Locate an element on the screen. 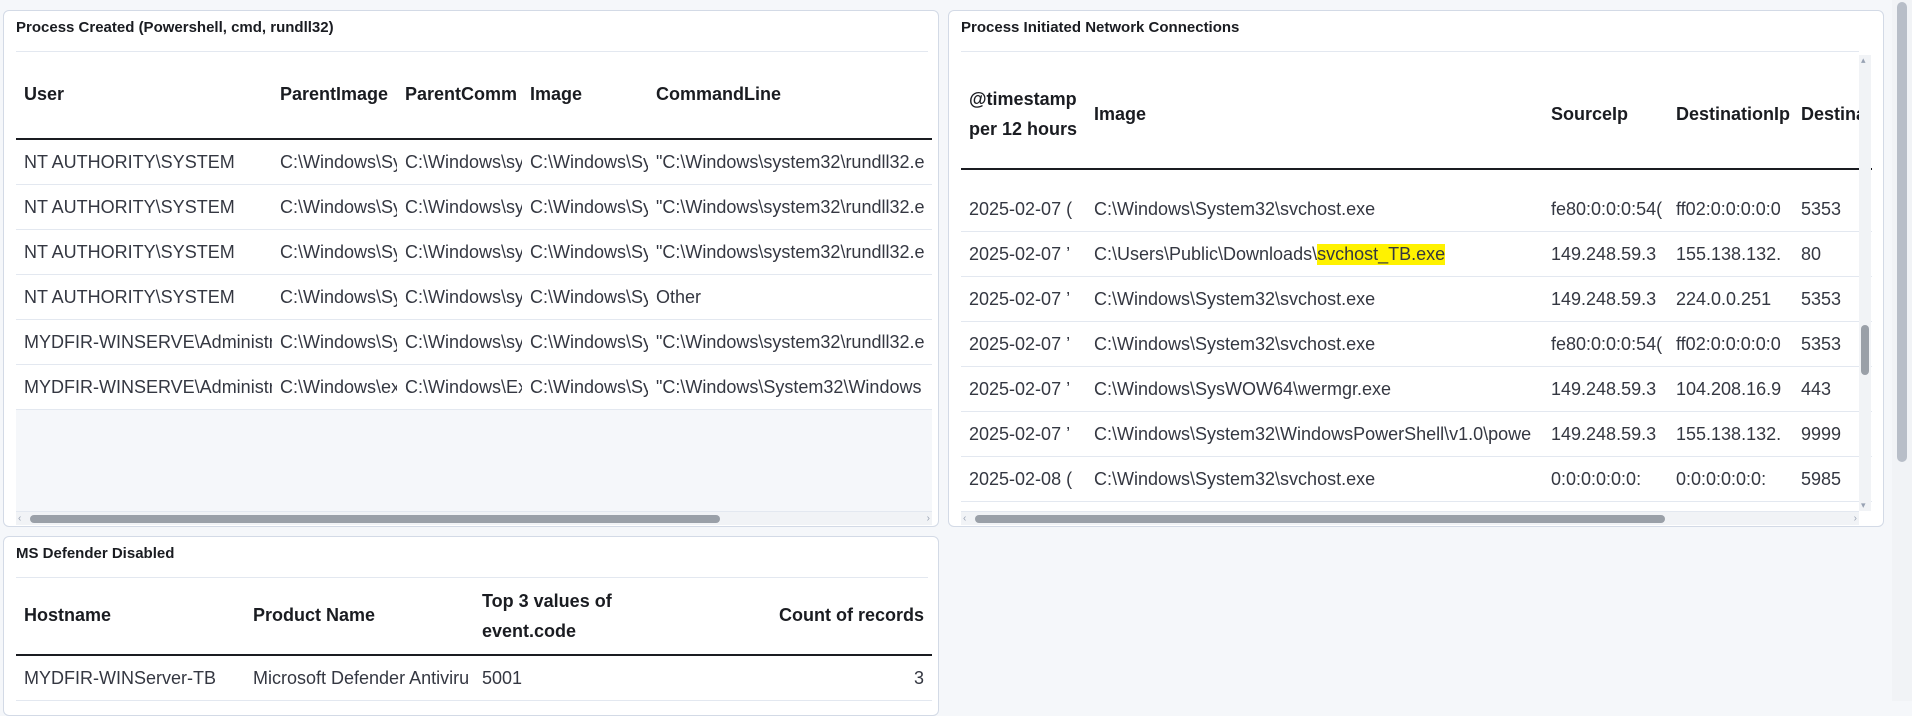 The height and width of the screenshot is (716, 1912). search-highlight: svchost_TB.exe is located at coordinates (1381, 254).